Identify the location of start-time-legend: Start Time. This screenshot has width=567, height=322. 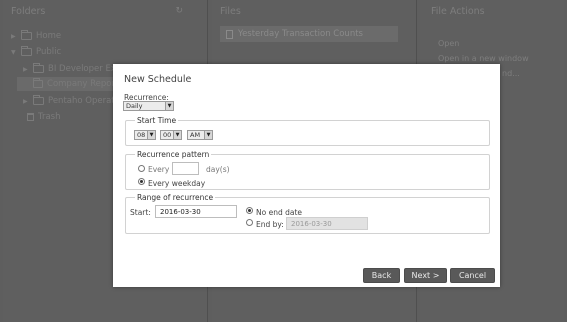
(157, 120).